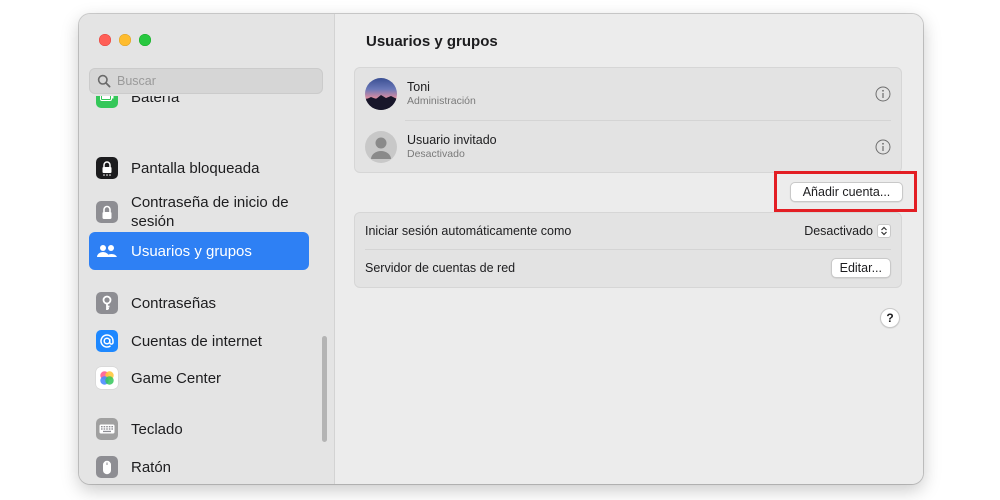 The width and height of the screenshot is (1000, 500). Describe the element at coordinates (107, 341) in the screenshot. I see `at-sign-icon` at that location.